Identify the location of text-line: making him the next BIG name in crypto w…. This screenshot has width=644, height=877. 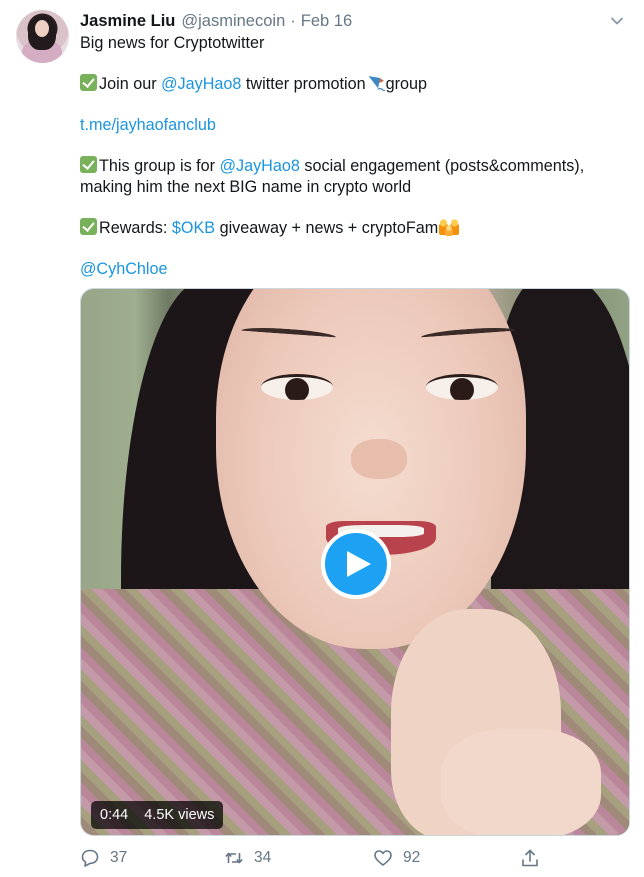
(246, 187).